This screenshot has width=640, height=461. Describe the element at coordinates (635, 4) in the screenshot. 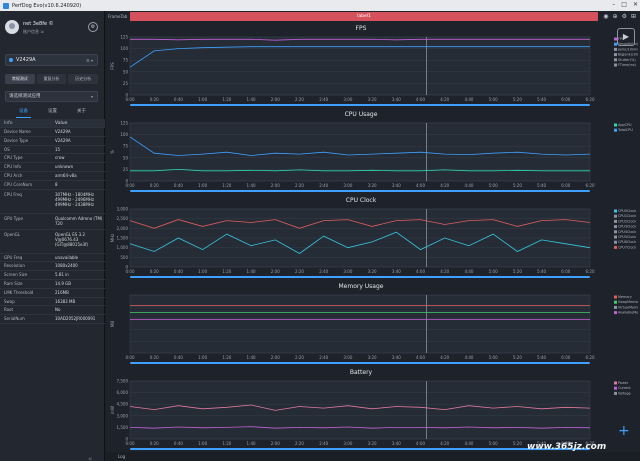

I see `close-icon: ✕` at that location.